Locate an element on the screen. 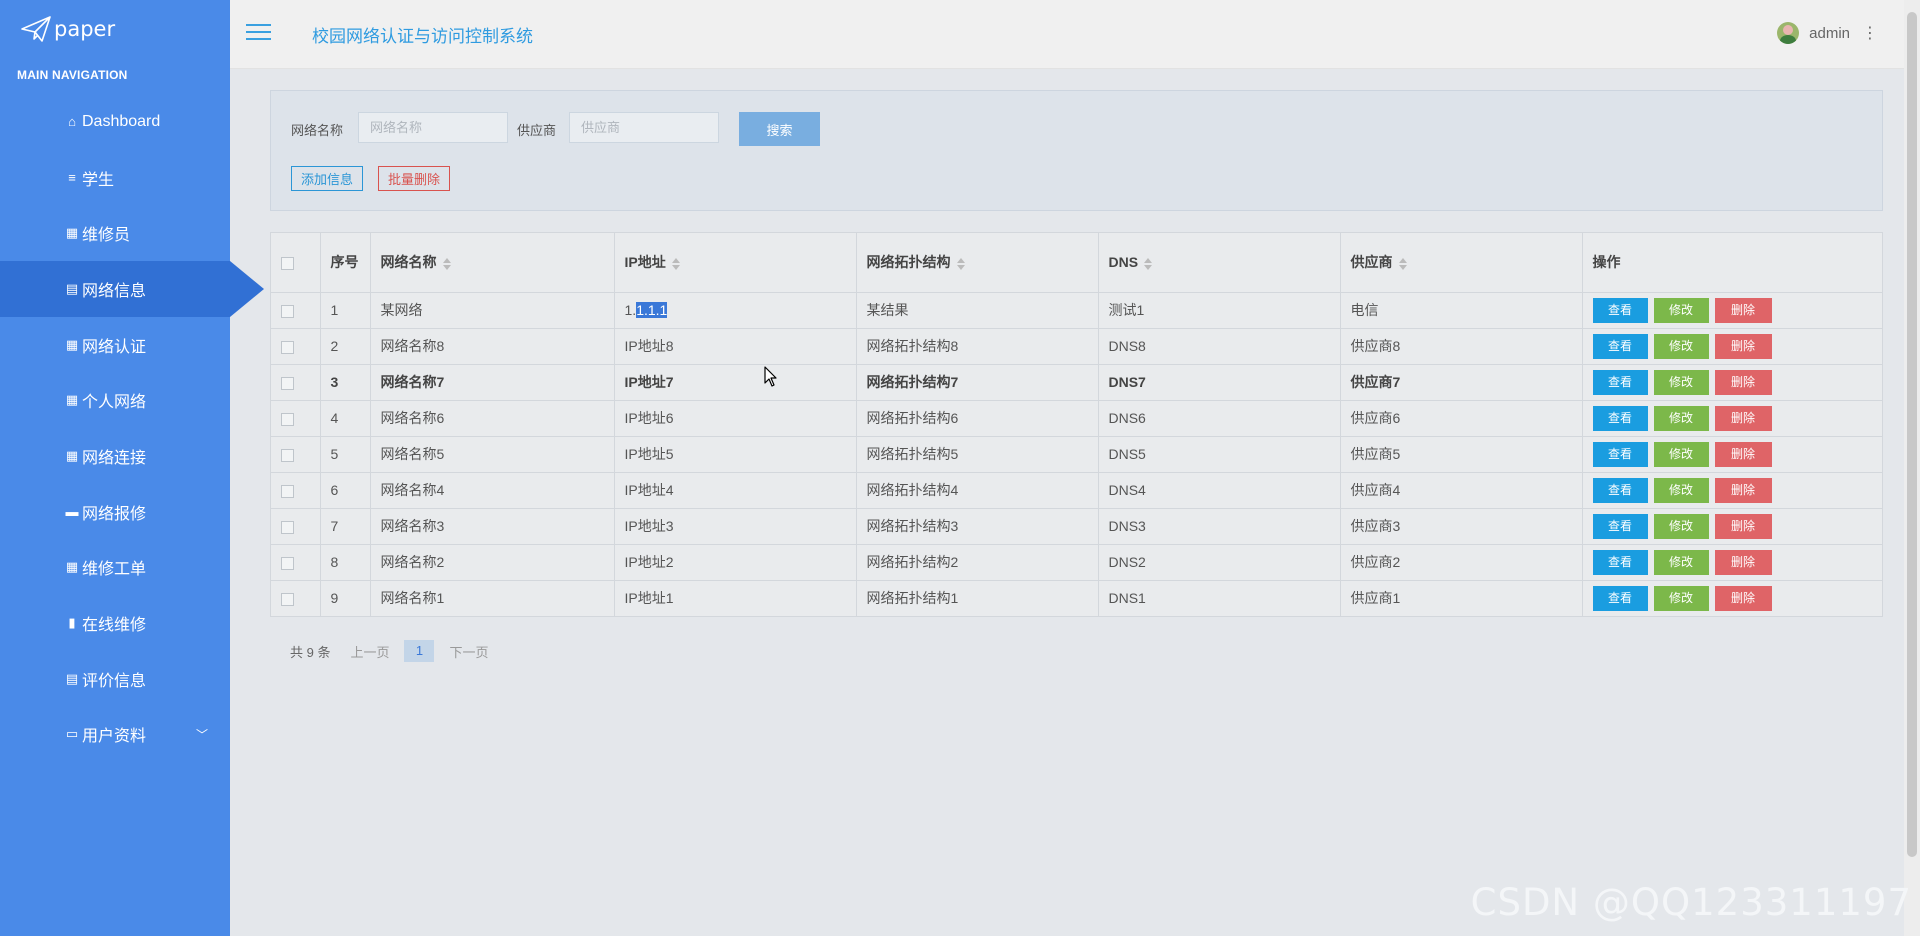 Image resolution: width=1920 pixels, height=936 pixels. sidebar-item-online-repair: ▮ 在线维修 is located at coordinates (115, 623).